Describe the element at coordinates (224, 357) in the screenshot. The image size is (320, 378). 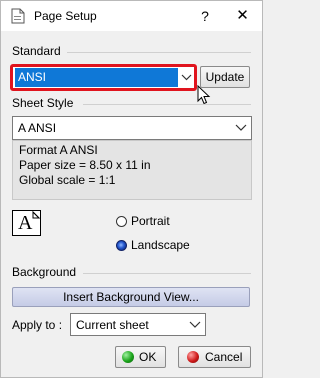
I see `cancel-label: Cancel` at that location.